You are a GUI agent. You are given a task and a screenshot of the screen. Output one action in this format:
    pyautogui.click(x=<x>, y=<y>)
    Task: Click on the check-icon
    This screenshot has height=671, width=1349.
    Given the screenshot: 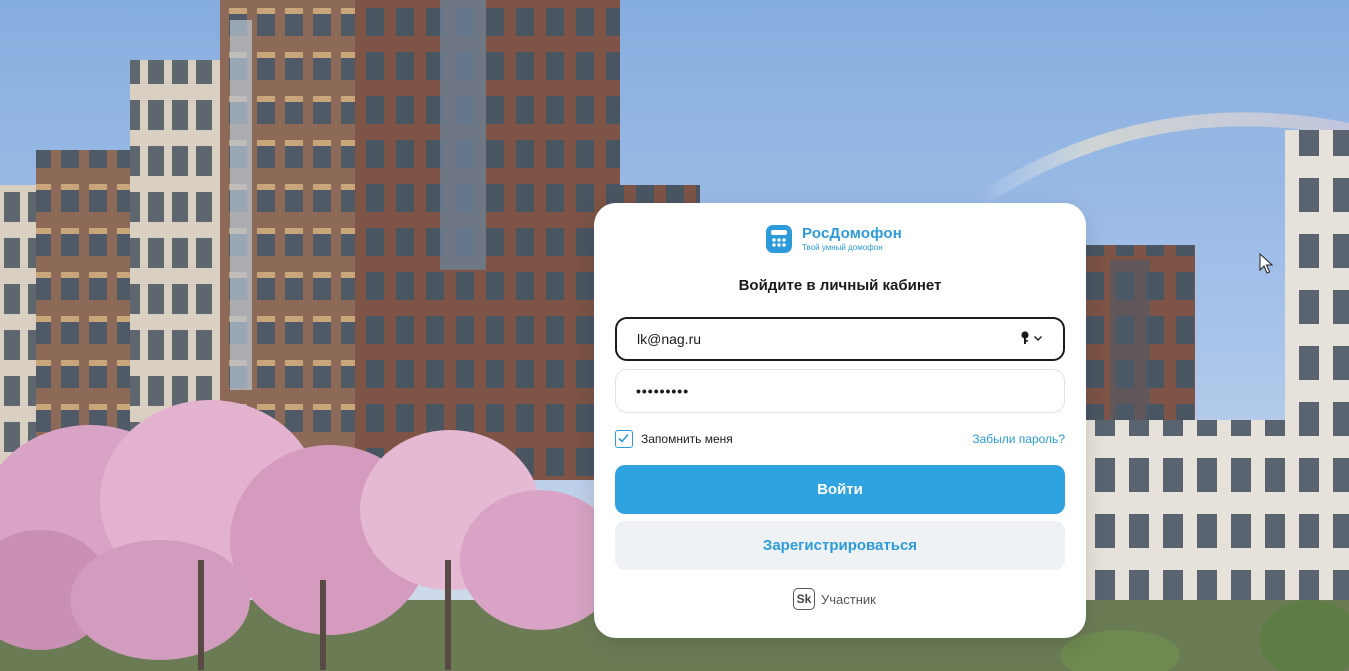 What is the action you would take?
    pyautogui.click(x=623, y=438)
    